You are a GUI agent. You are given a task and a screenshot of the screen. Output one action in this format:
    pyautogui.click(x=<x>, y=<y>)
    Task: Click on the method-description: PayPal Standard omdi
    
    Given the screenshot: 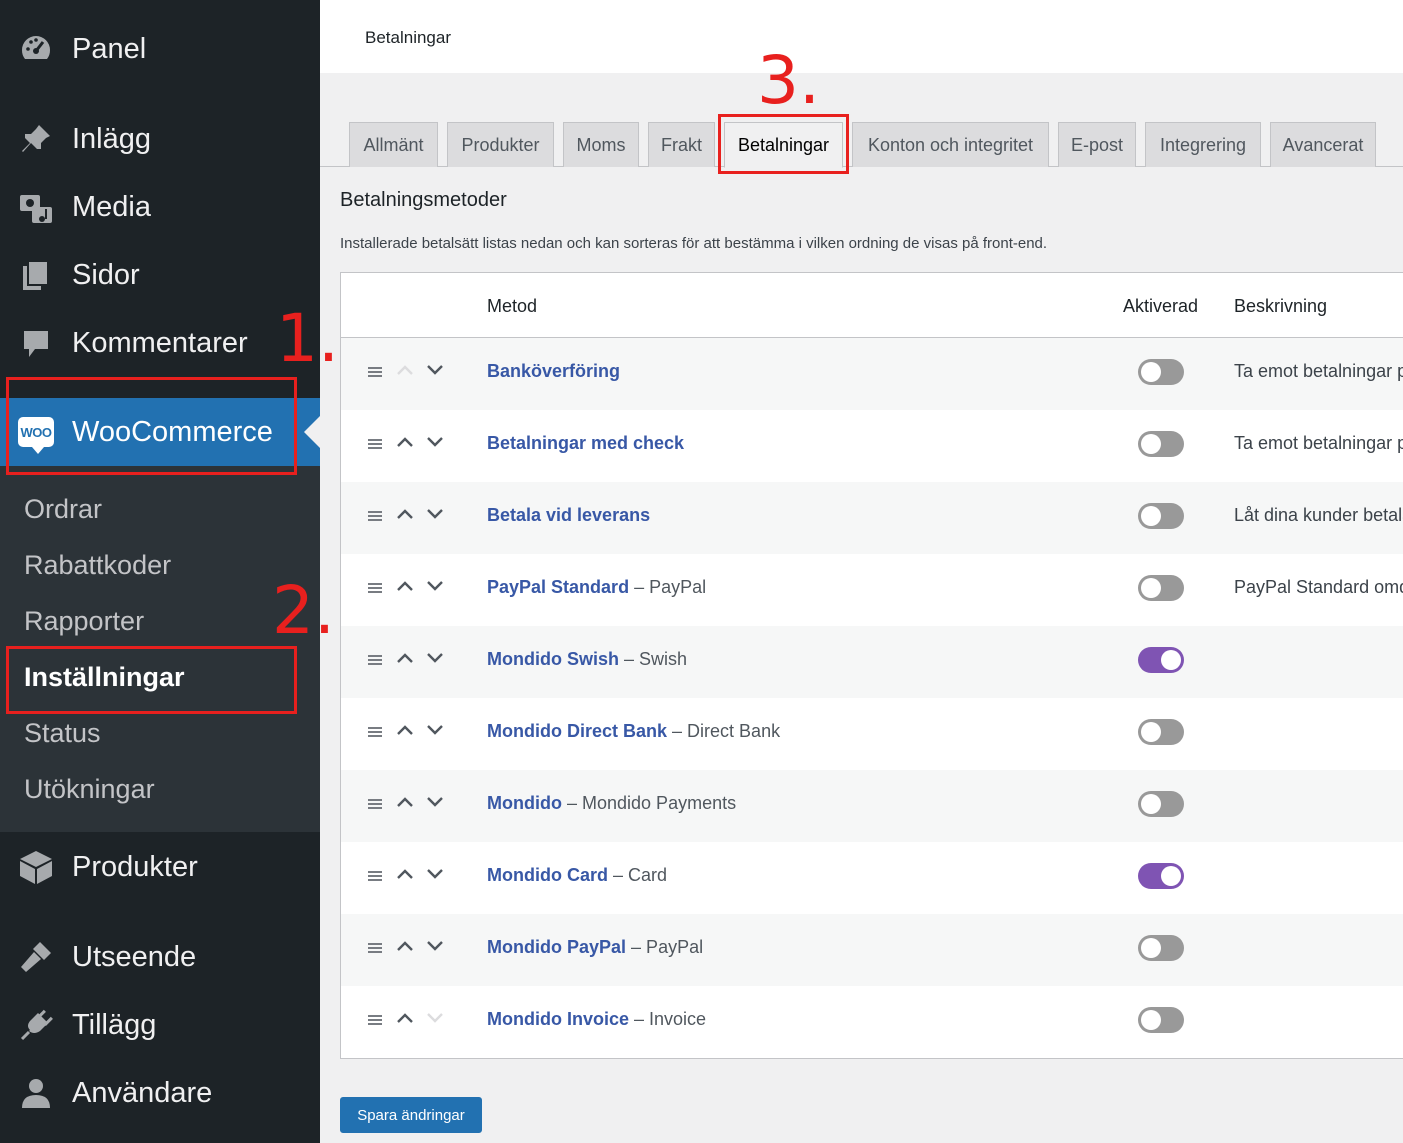 What is the action you would take?
    pyautogui.click(x=1318, y=587)
    